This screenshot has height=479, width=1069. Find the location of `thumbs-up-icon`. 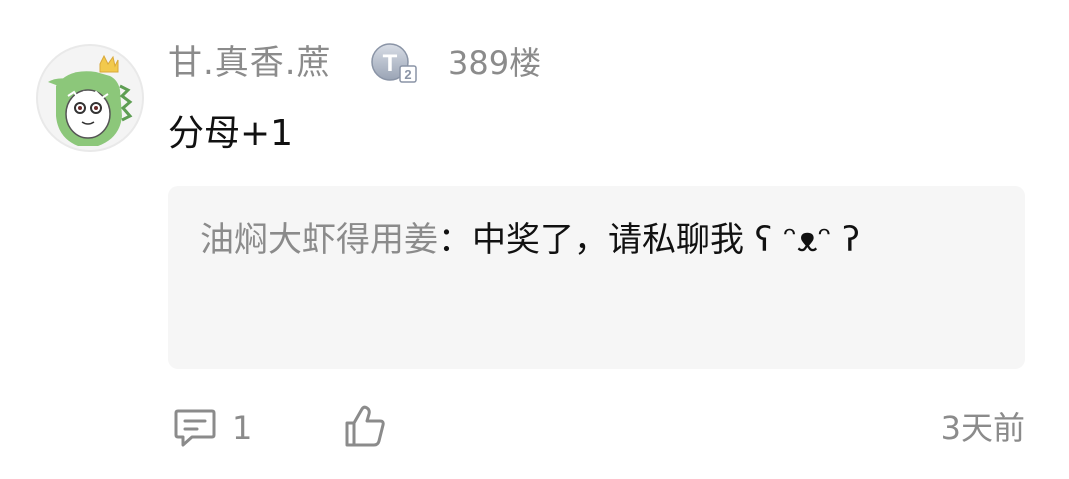

thumbs-up-icon is located at coordinates (365, 426).